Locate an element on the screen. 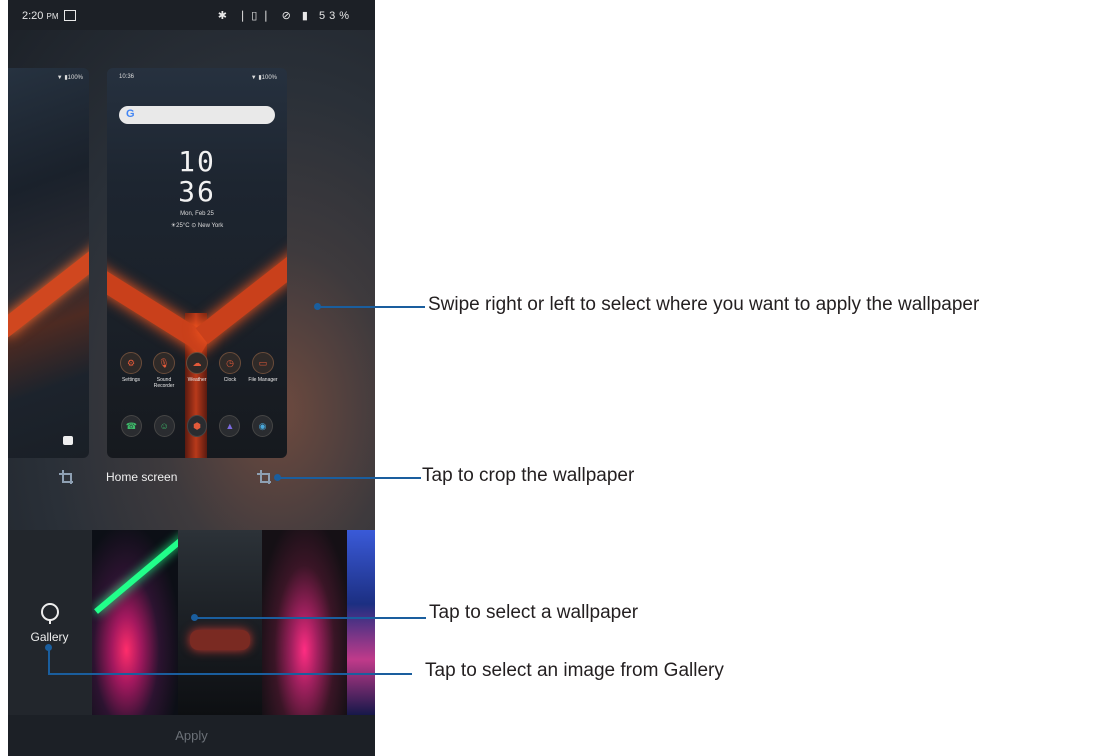 This screenshot has height=756, width=1099. folder-icon: ▭ is located at coordinates (263, 363).